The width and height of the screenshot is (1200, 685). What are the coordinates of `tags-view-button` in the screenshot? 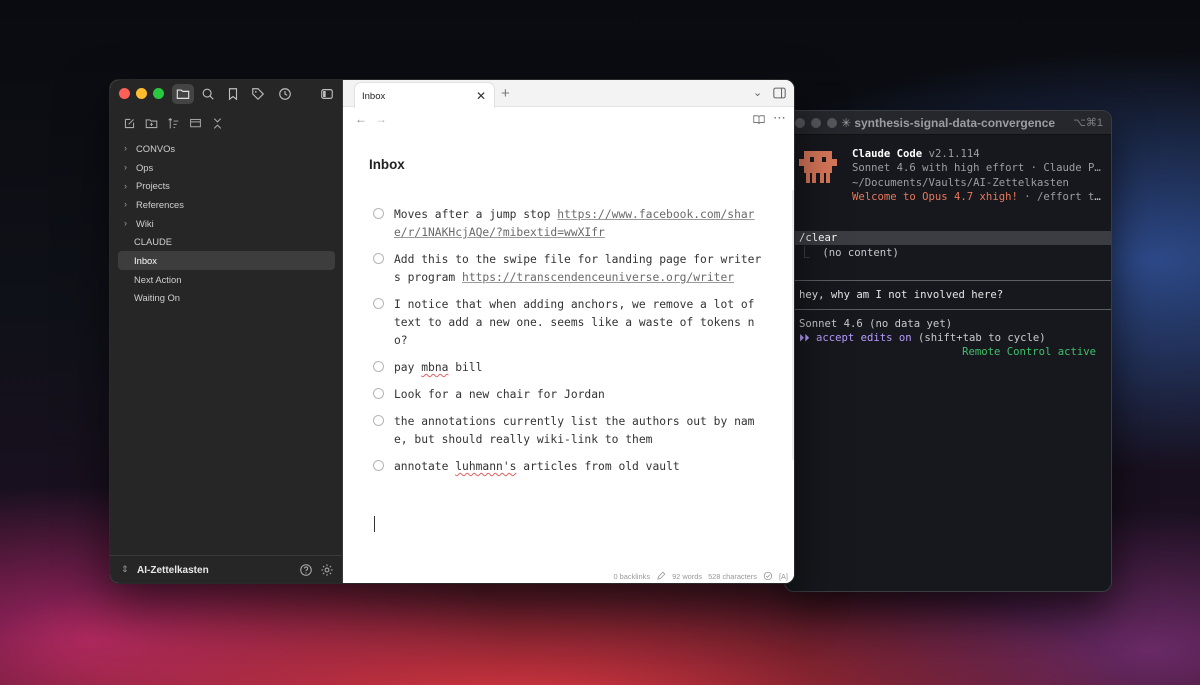 It's located at (258, 94).